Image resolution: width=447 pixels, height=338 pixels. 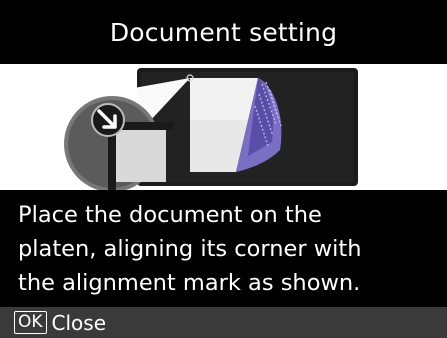 I want to click on footer-bar: OK Close, so click(x=223, y=322).